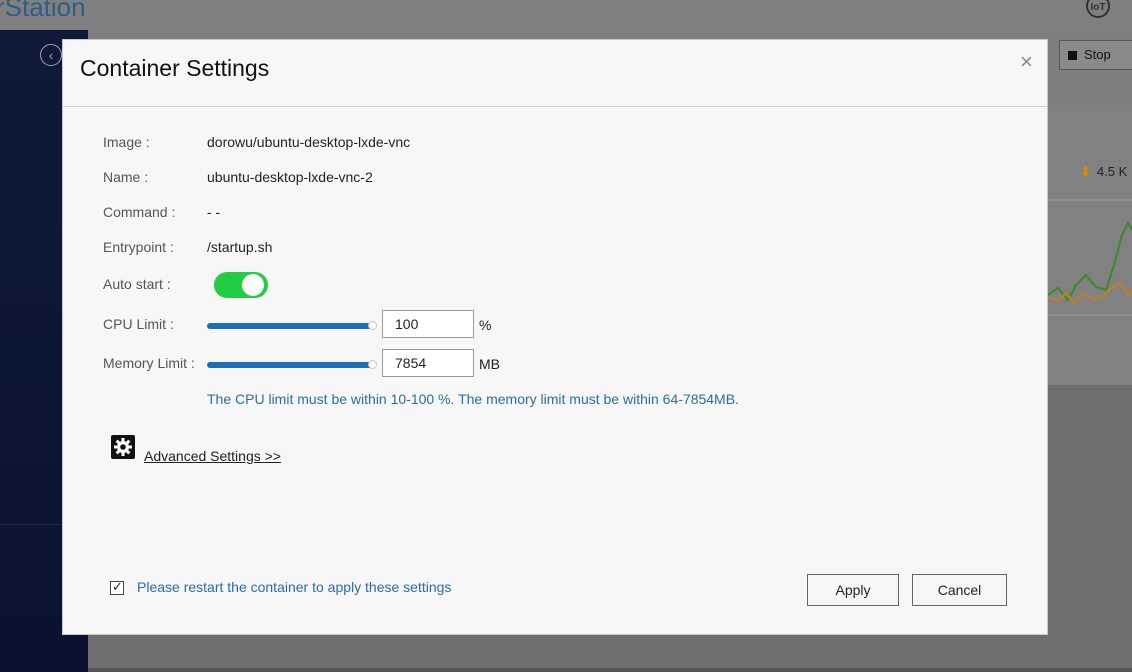  I want to click on memory-slider-handle, so click(372, 364).